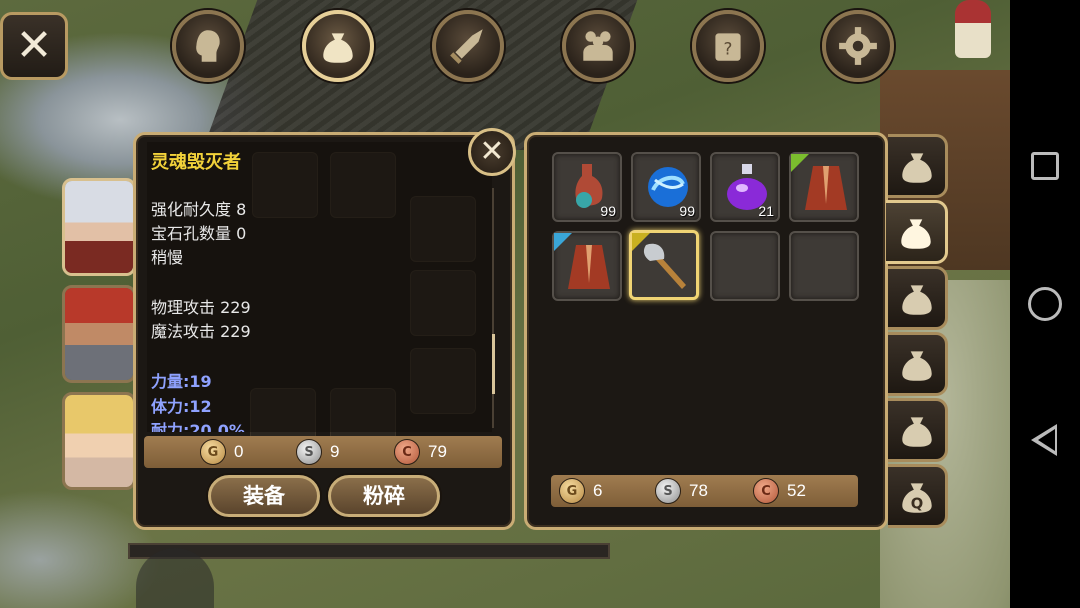  Describe the element at coordinates (698, 490) in the screenshot. I see `silver-value: 78` at that location.